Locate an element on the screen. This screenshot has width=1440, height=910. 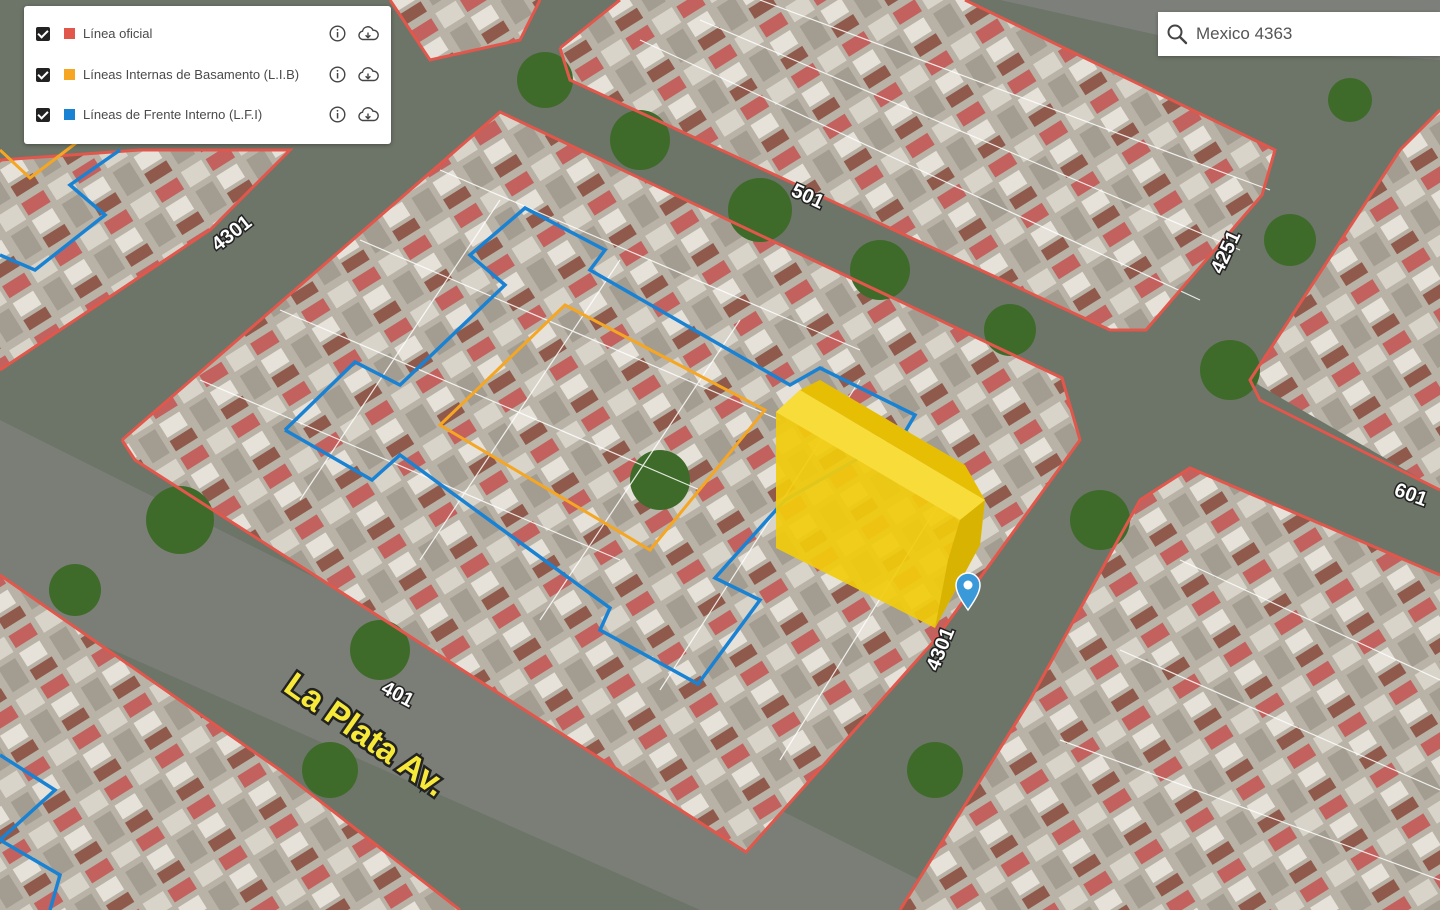
layer-row-lineas-internas-basamento: Líneas Internas de Basamento (L.I.B) is located at coordinates (207, 75).